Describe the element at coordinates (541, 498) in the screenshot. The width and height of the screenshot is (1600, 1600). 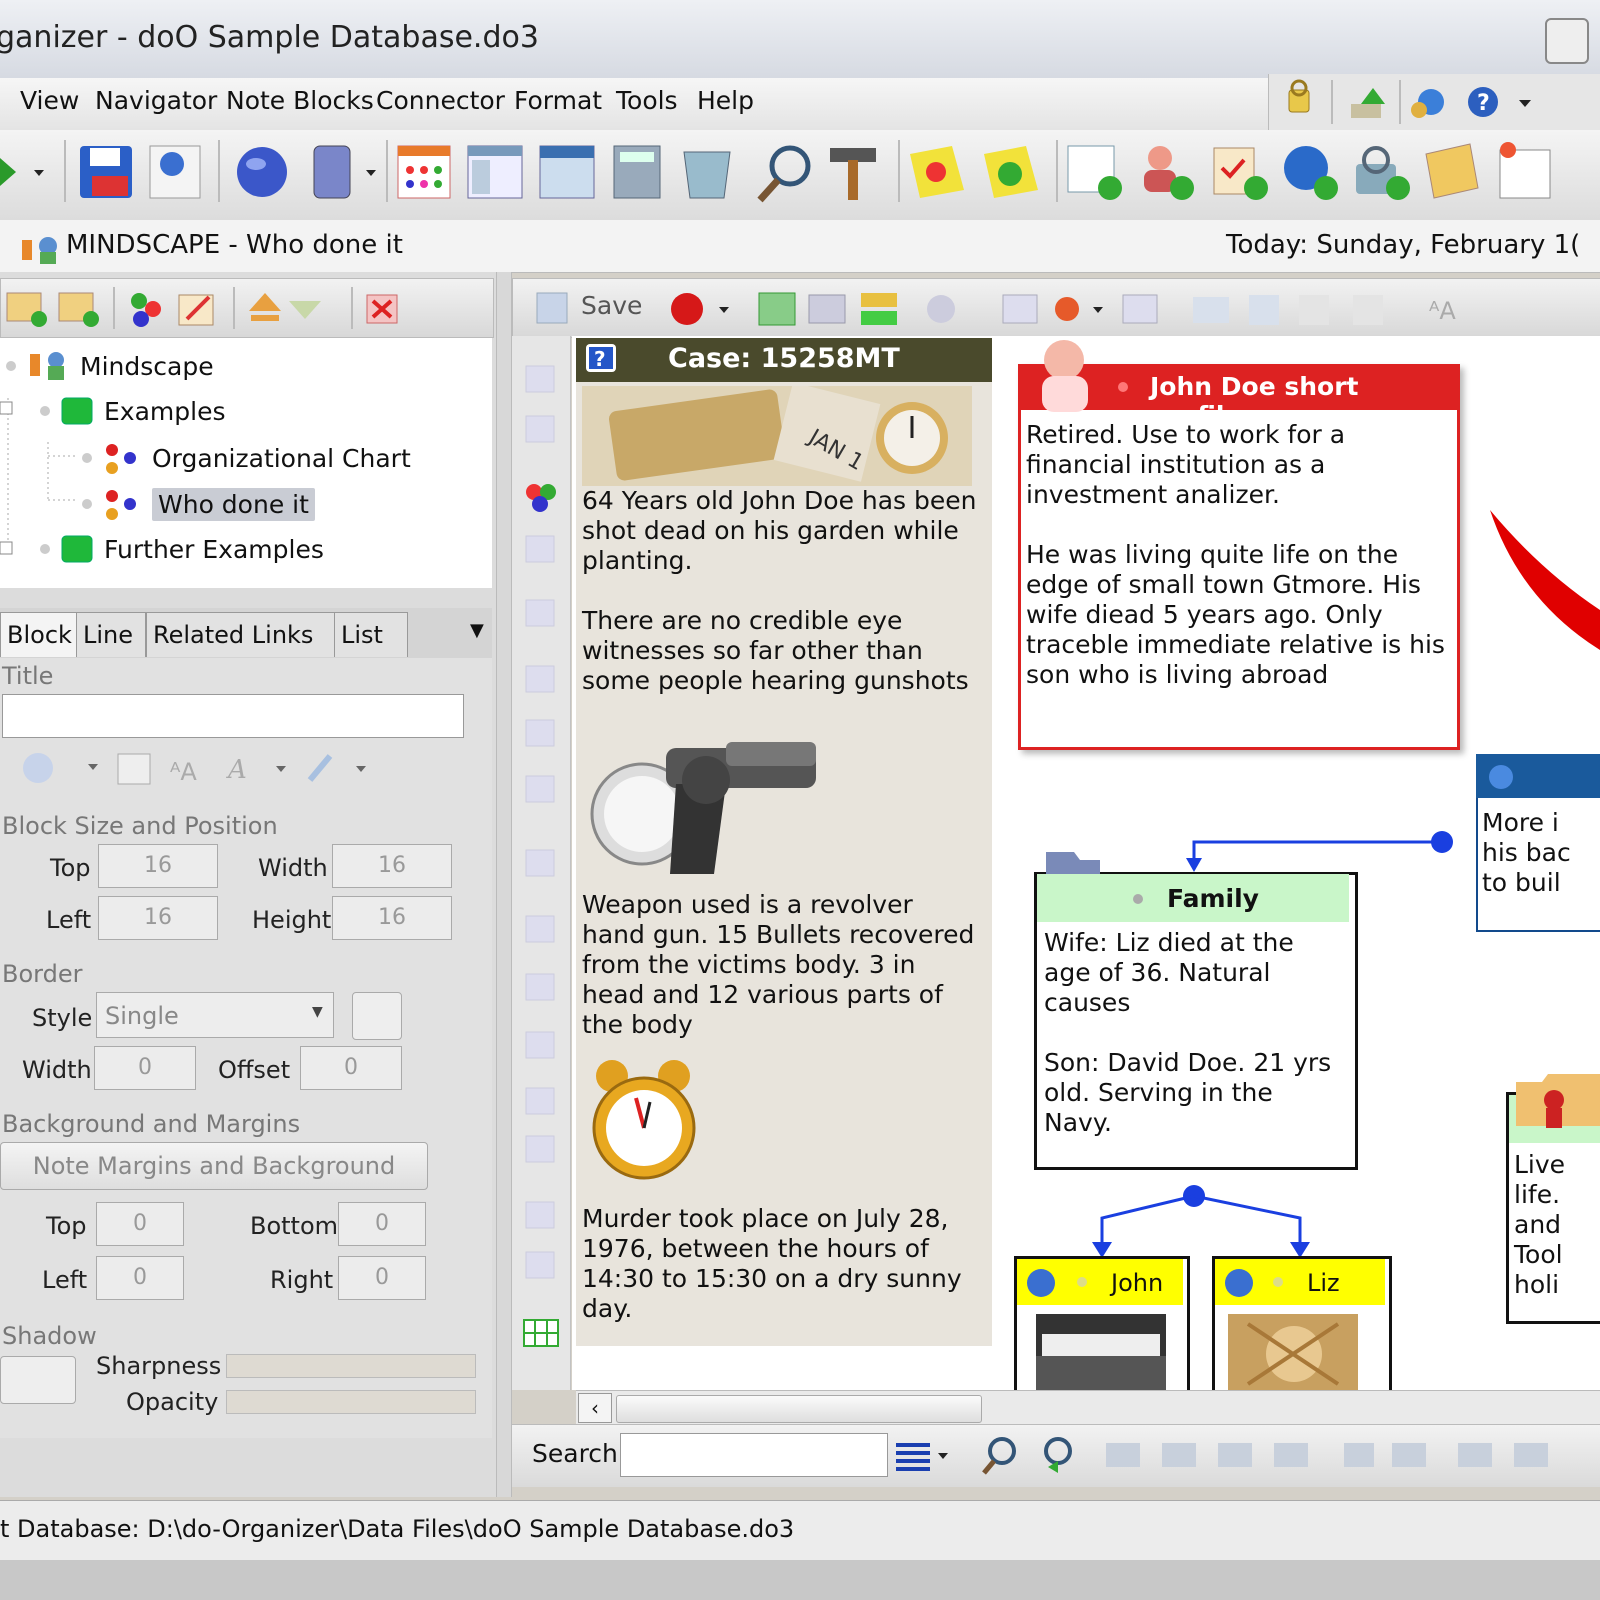
I see `puzzle-icon` at that location.